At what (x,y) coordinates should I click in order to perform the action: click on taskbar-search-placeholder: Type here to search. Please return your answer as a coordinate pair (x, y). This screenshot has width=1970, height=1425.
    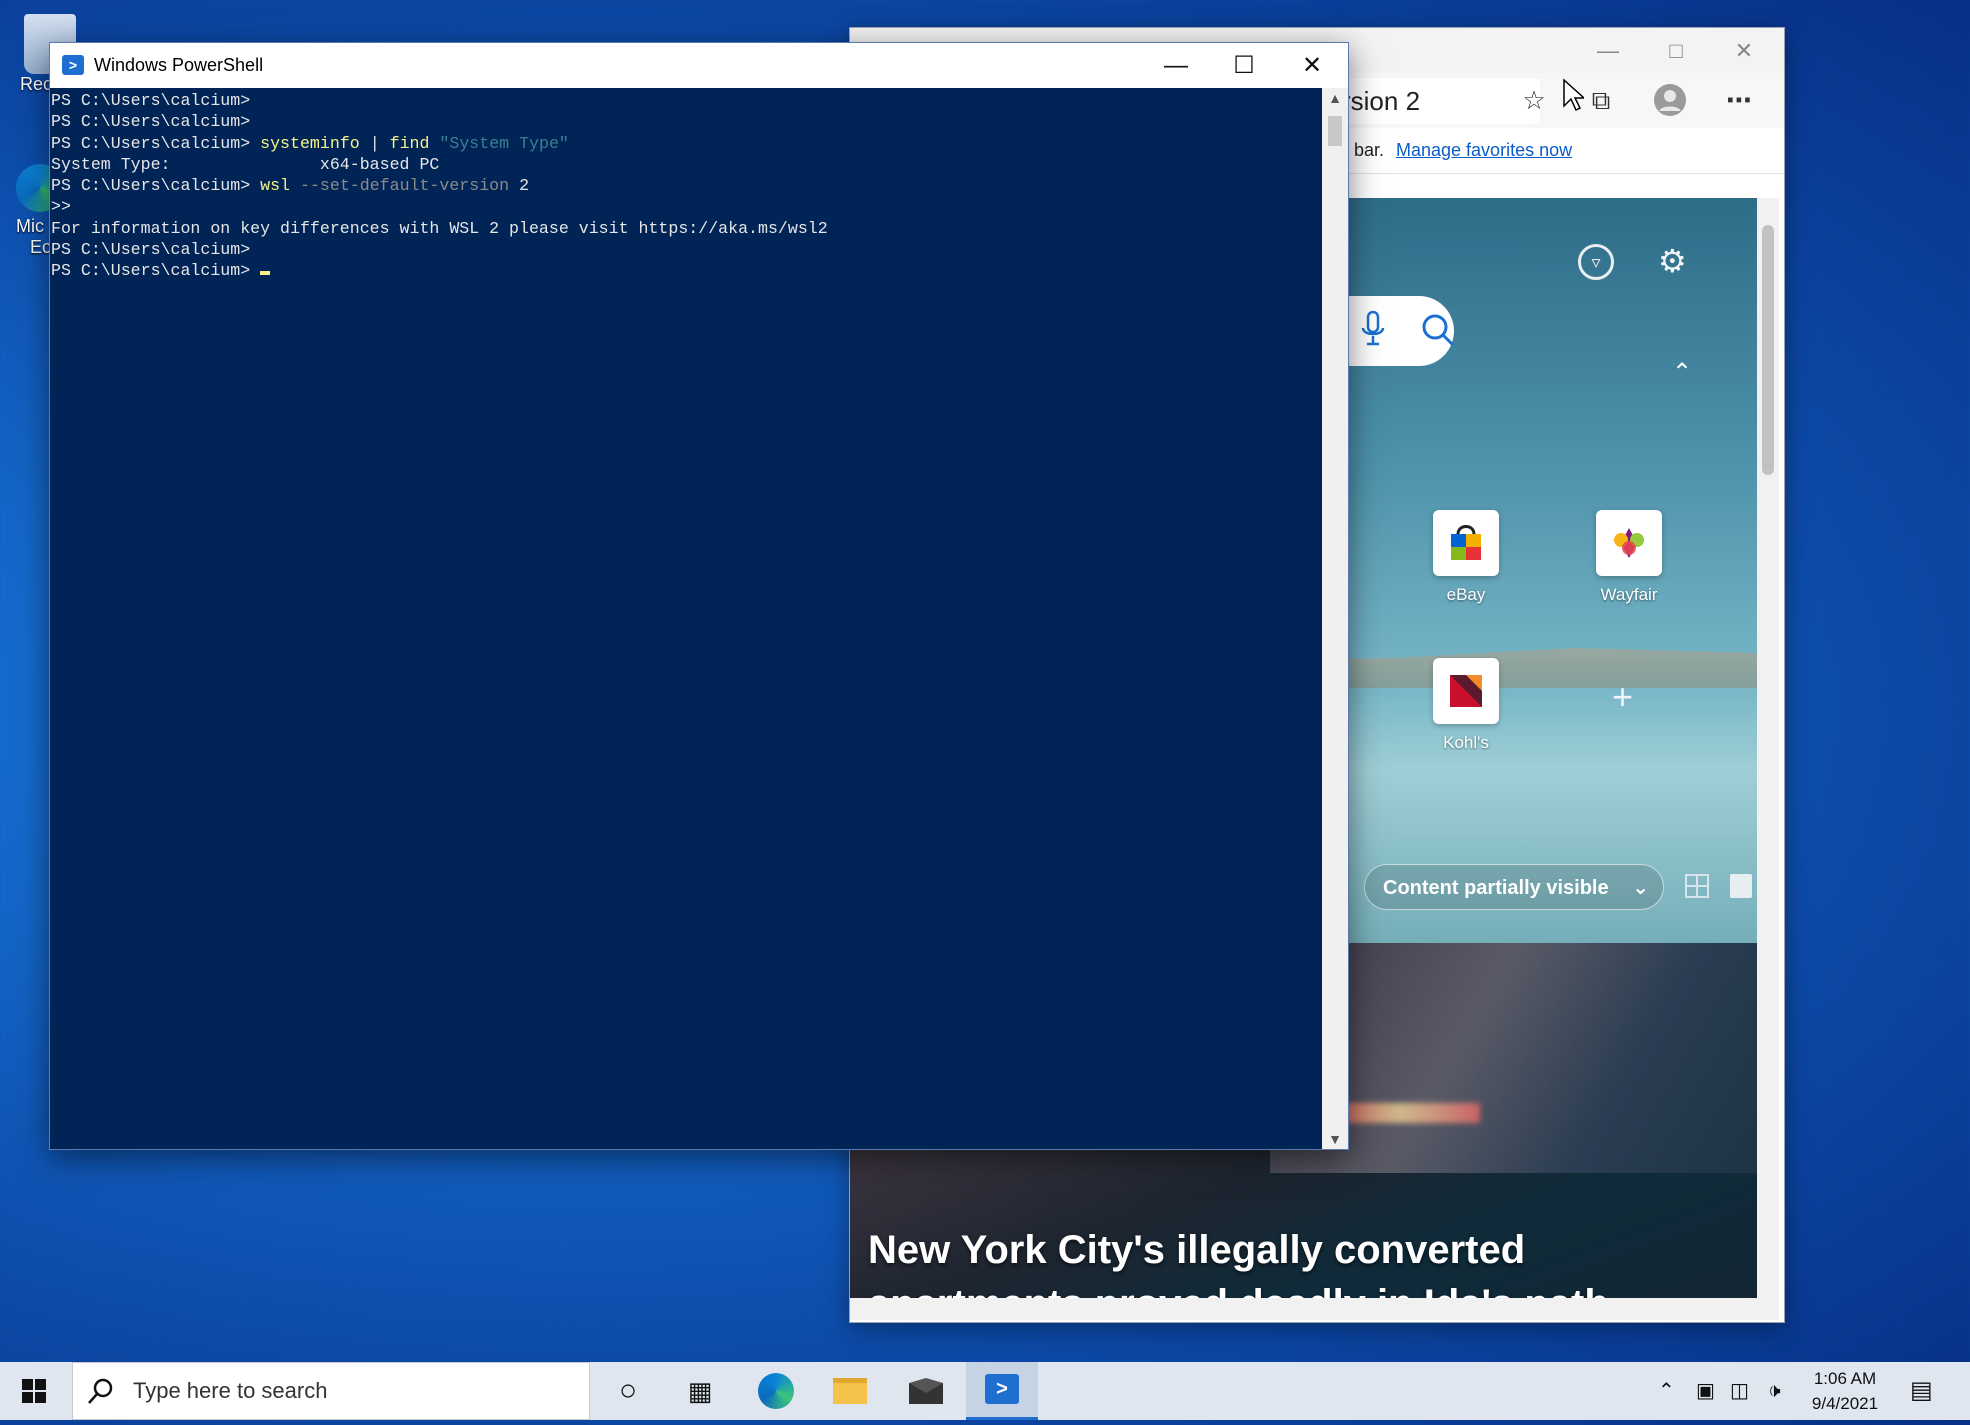
    Looking at the image, I should click on (230, 1390).